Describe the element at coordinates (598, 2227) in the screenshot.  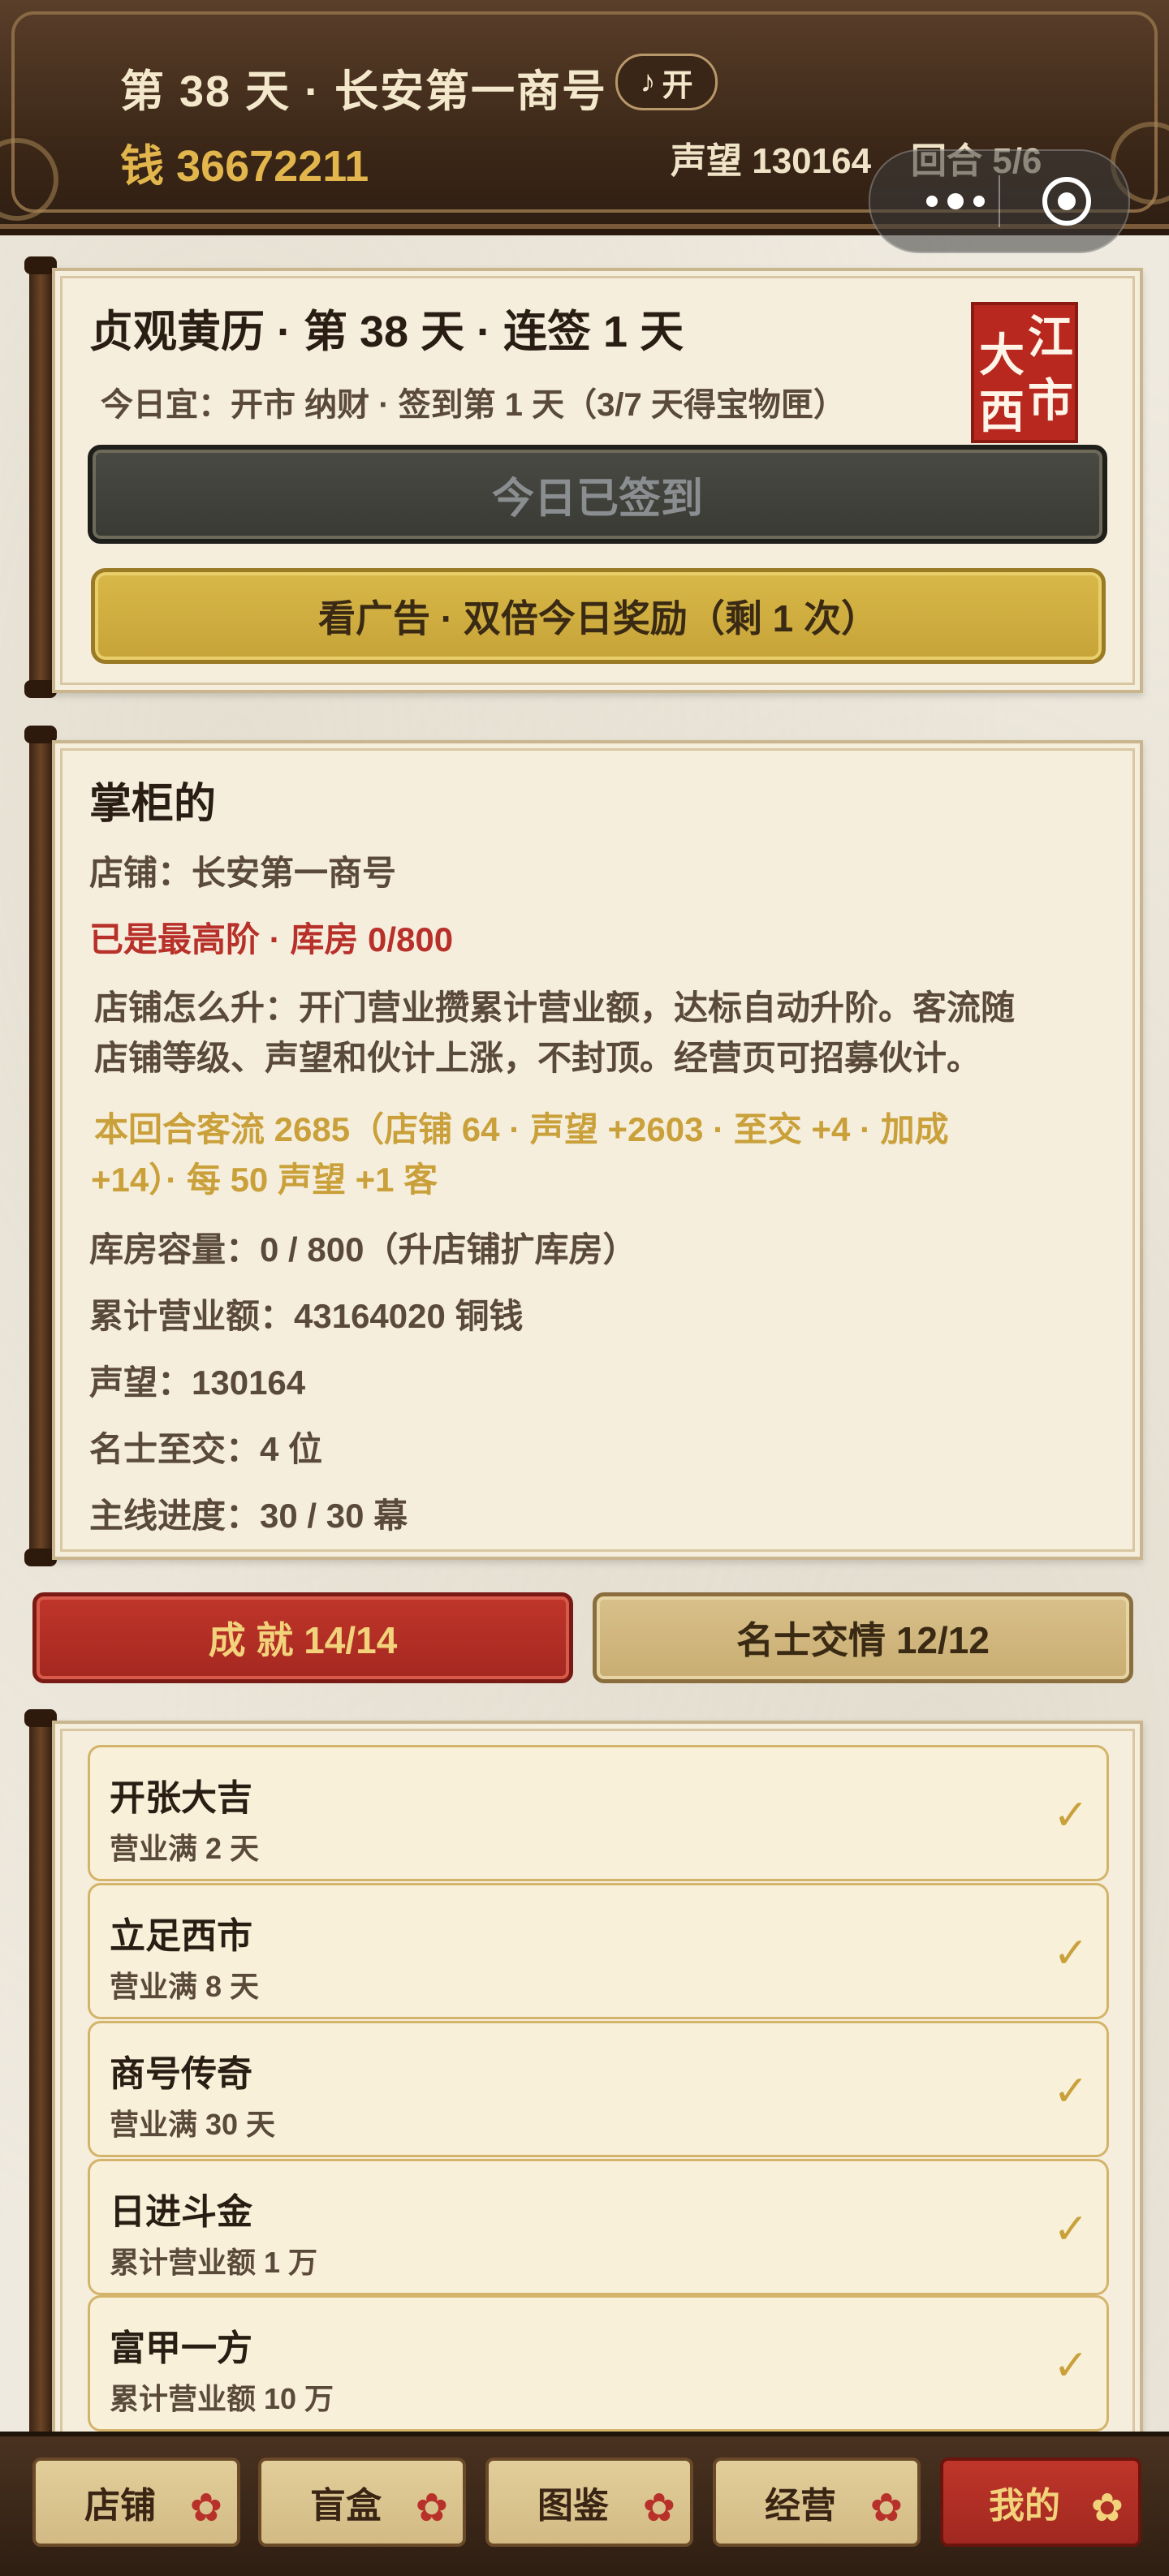
I see `list-item: 日进斗金 累计营业额 1 万 ✓` at that location.